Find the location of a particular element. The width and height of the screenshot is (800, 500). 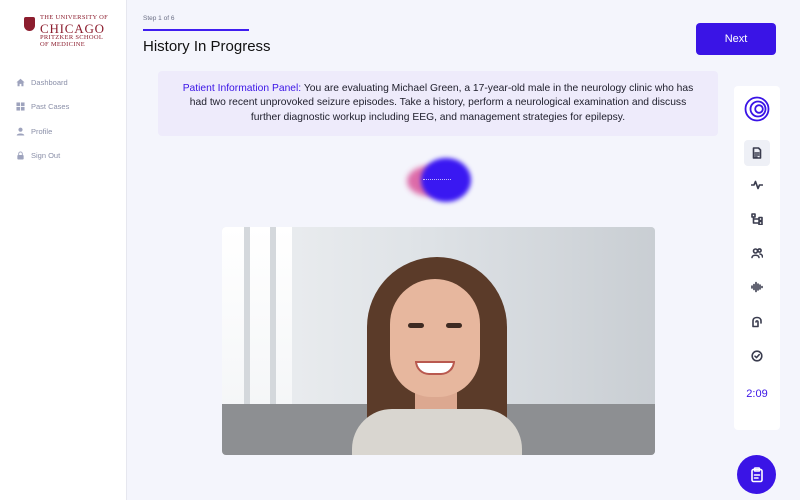

sidebar-item-sign-out: Sign Out is located at coordinates (42, 156).